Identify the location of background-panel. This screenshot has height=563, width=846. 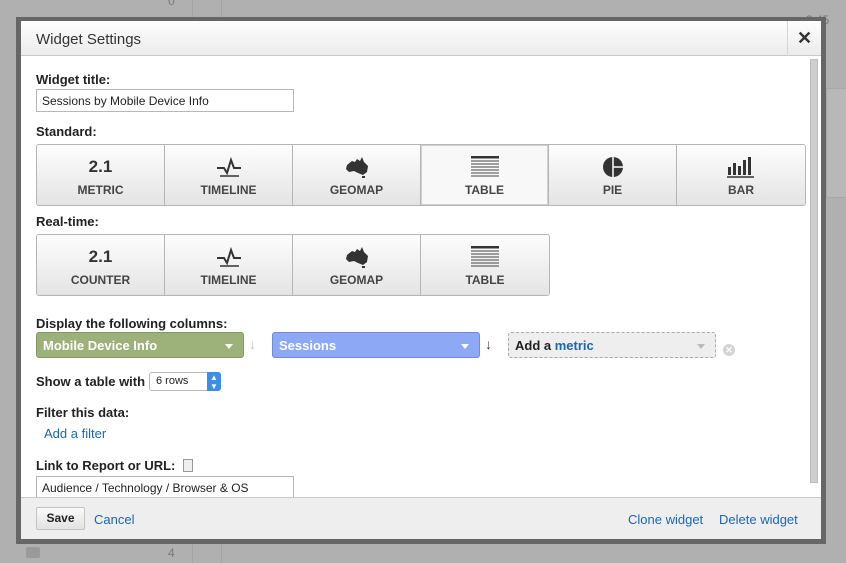
(836, 143).